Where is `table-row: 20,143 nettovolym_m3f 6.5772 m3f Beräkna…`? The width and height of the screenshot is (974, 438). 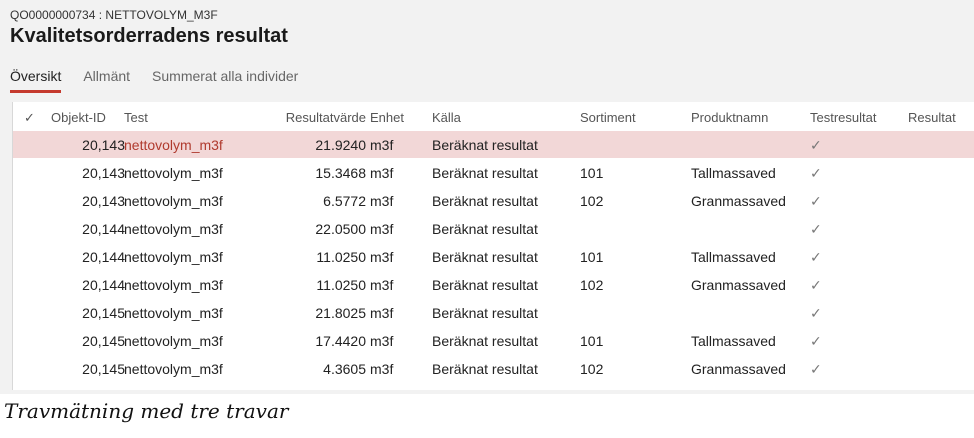
table-row: 20,143 nettovolym_m3f 6.5772 m3f Beräkna… is located at coordinates (493, 200).